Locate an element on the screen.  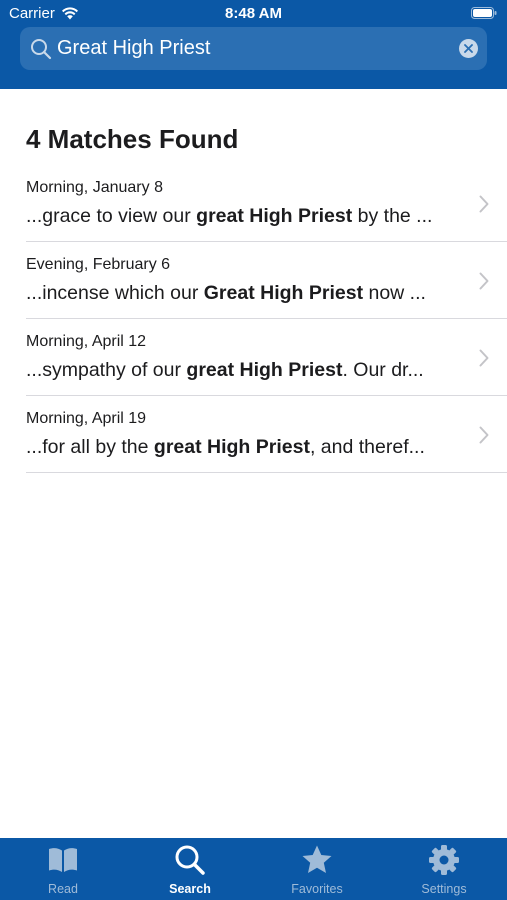
close-icon is located at coordinates (468, 48).